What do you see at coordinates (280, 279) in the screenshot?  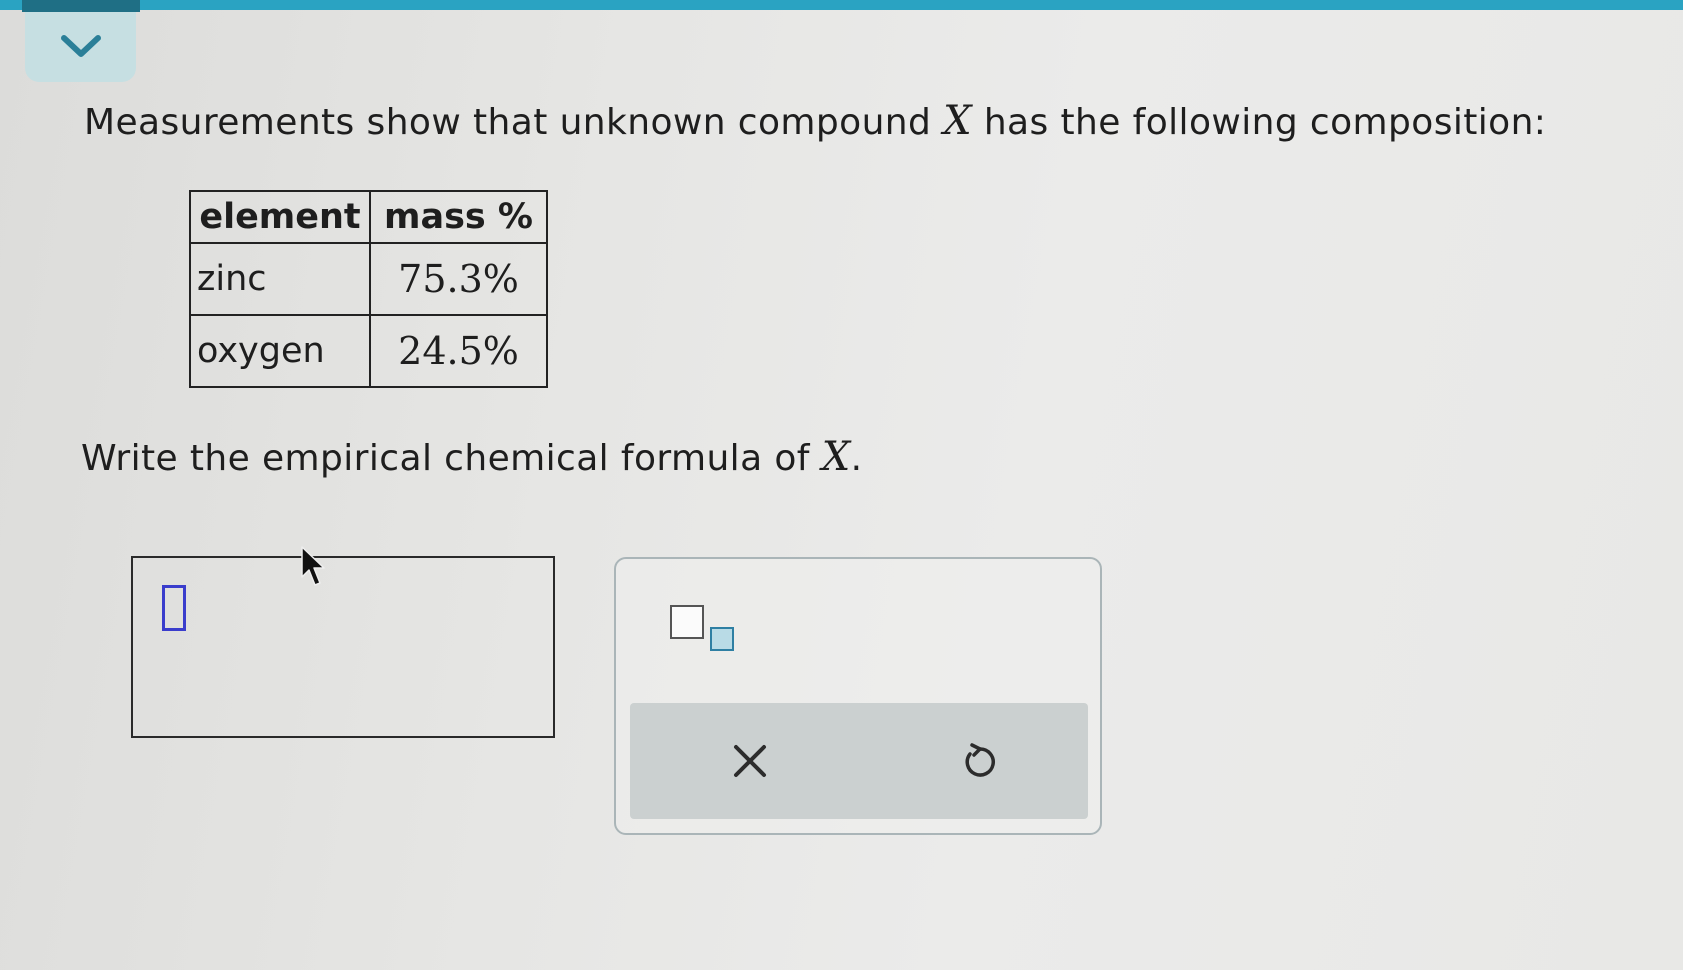 I see `element-cell: zinc` at bounding box center [280, 279].